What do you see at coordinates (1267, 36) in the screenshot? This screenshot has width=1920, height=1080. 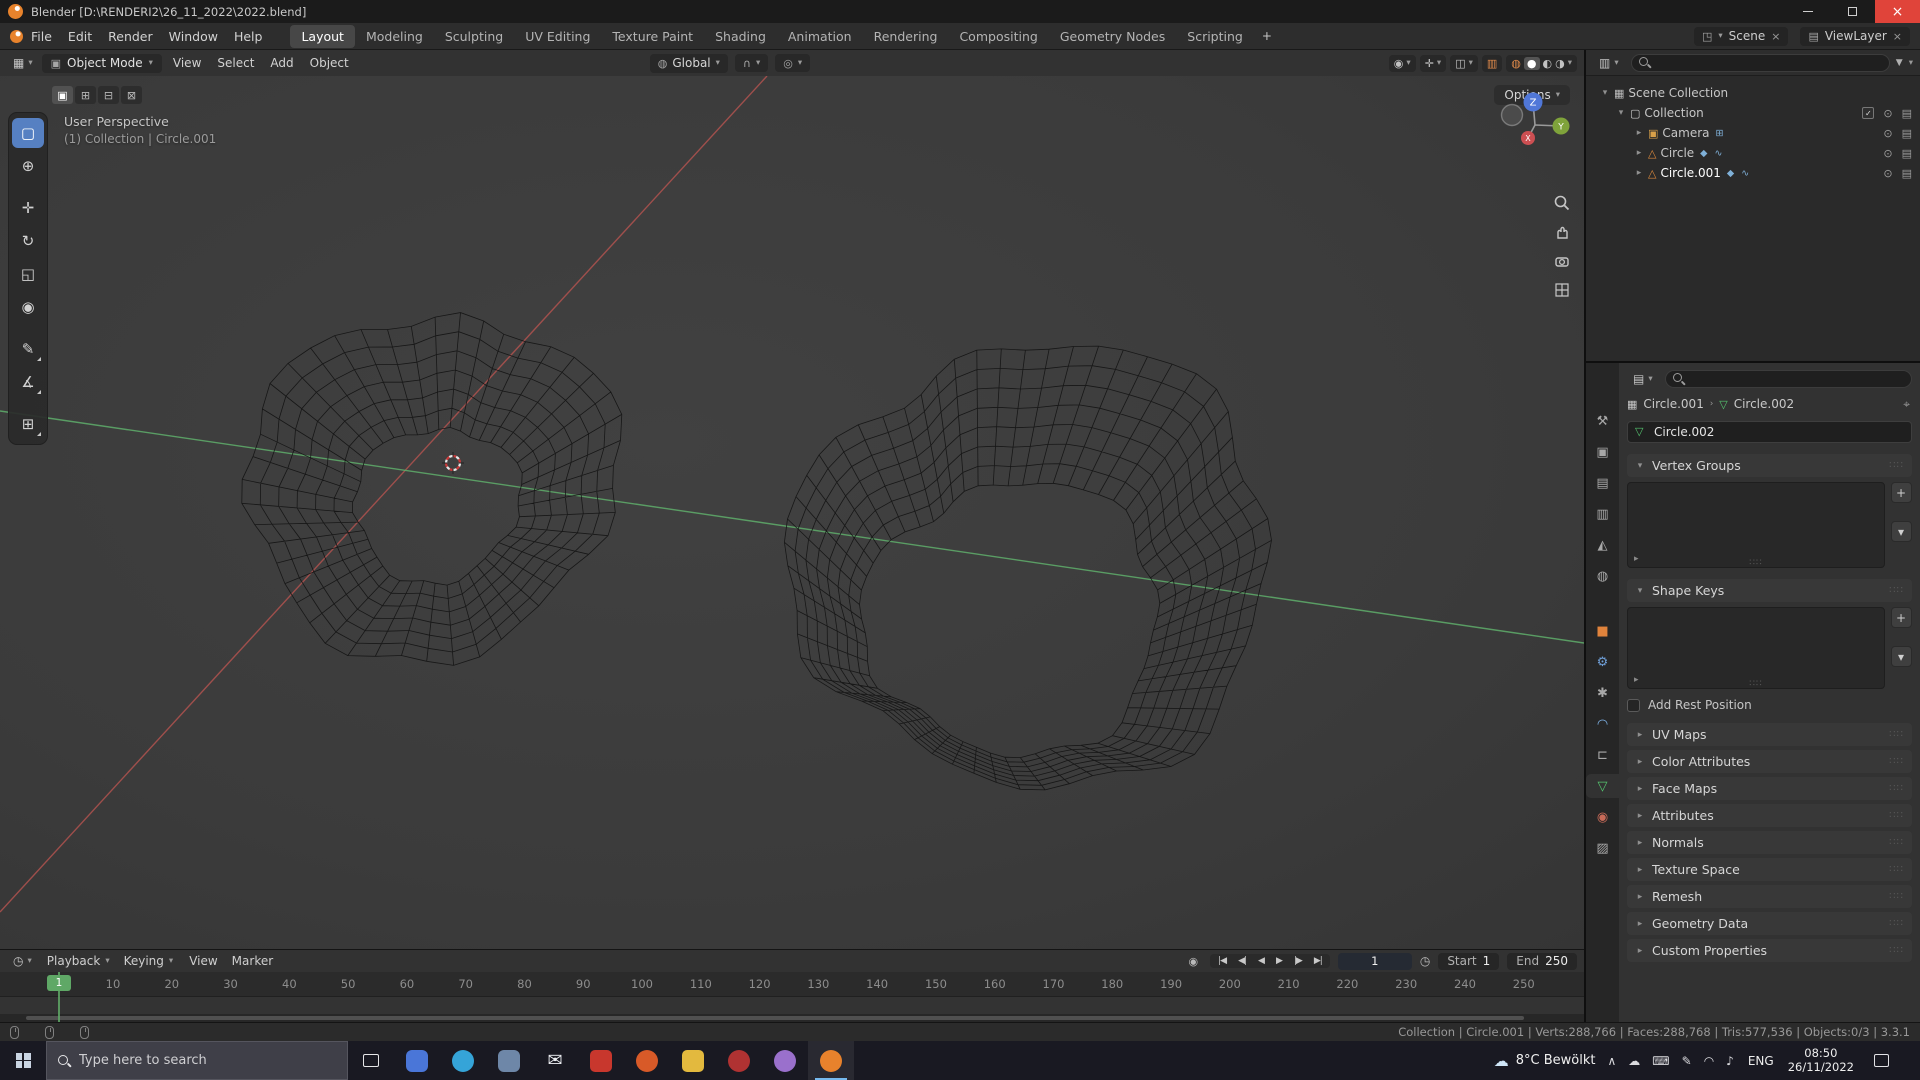 I see `add-workspace-button: +` at bounding box center [1267, 36].